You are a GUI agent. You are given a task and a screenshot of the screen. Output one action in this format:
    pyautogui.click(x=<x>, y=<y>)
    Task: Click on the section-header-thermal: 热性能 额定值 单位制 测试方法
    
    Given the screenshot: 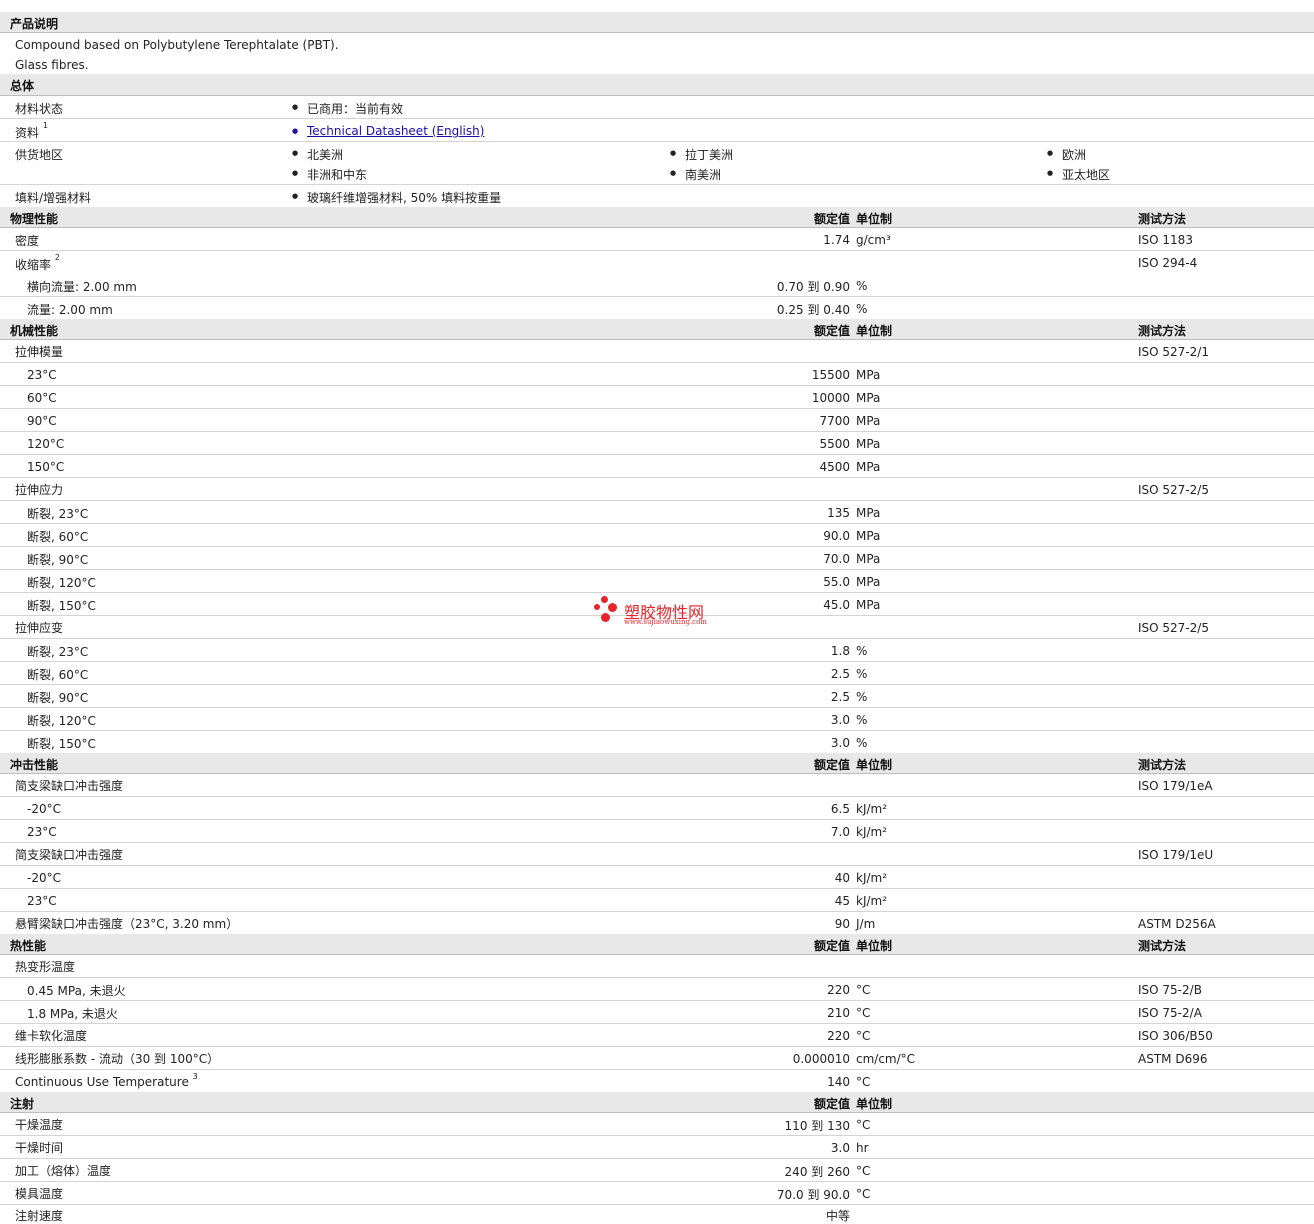 What is the action you would take?
    pyautogui.click(x=657, y=944)
    